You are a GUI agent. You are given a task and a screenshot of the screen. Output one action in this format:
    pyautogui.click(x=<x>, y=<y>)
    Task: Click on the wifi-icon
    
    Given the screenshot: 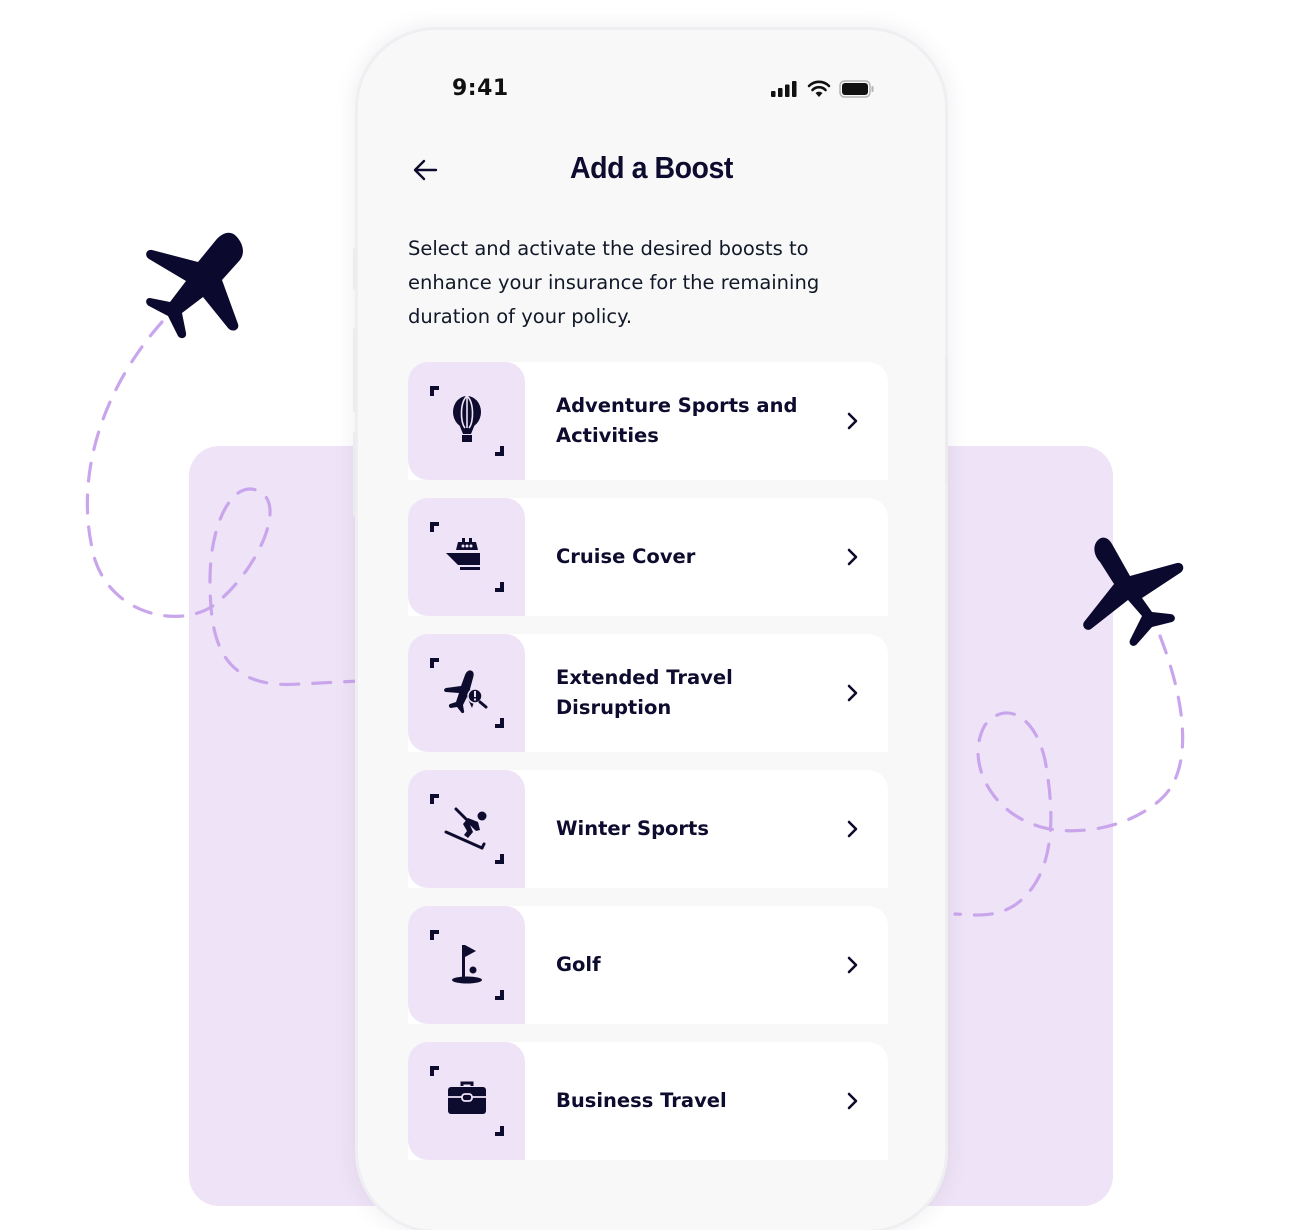 What is the action you would take?
    pyautogui.click(x=819, y=88)
    